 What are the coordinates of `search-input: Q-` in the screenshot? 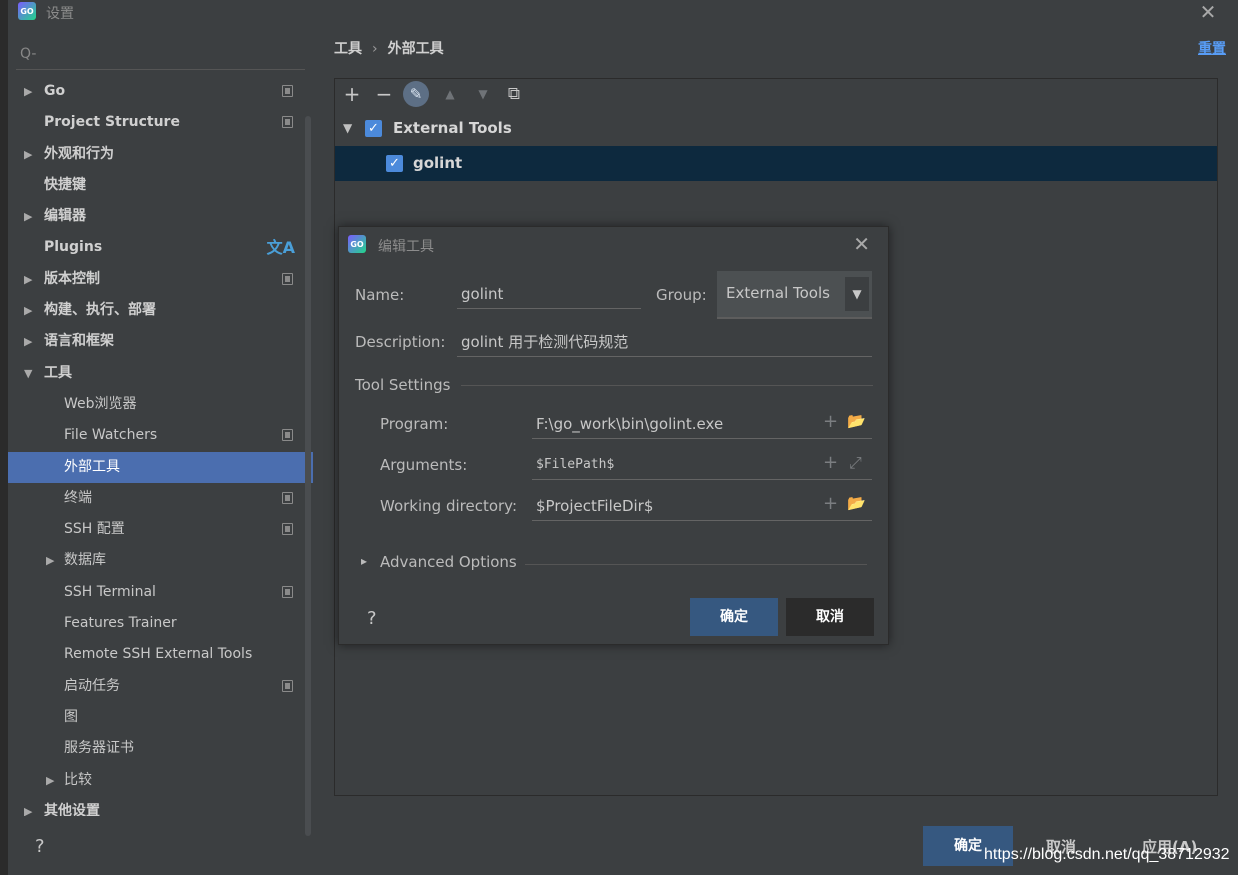 It's located at (160, 56).